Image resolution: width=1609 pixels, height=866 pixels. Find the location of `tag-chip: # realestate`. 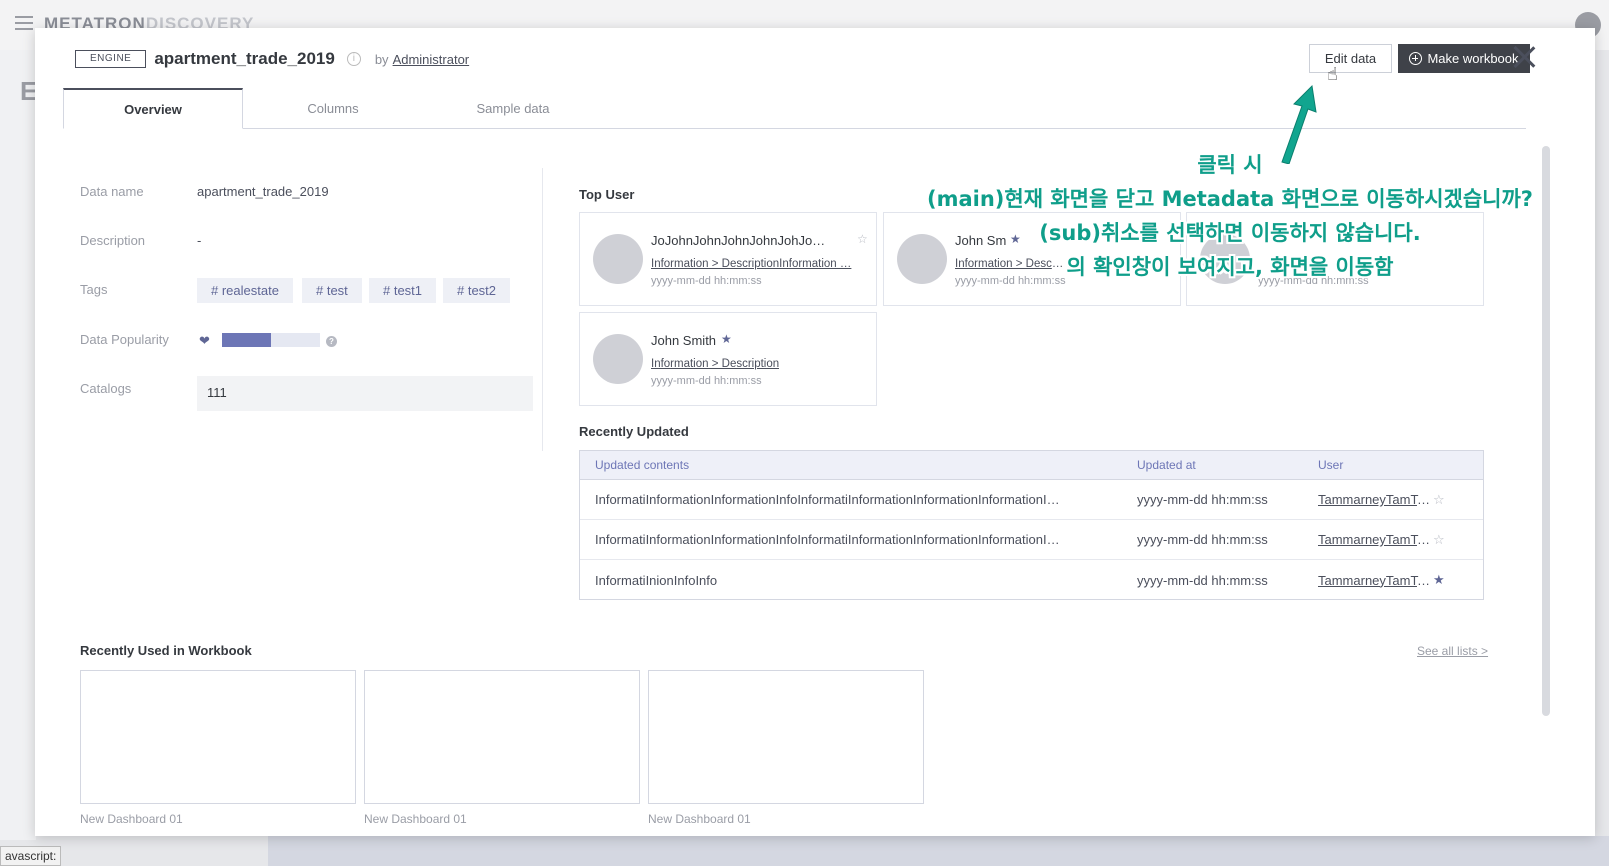

tag-chip: # realestate is located at coordinates (245, 290).